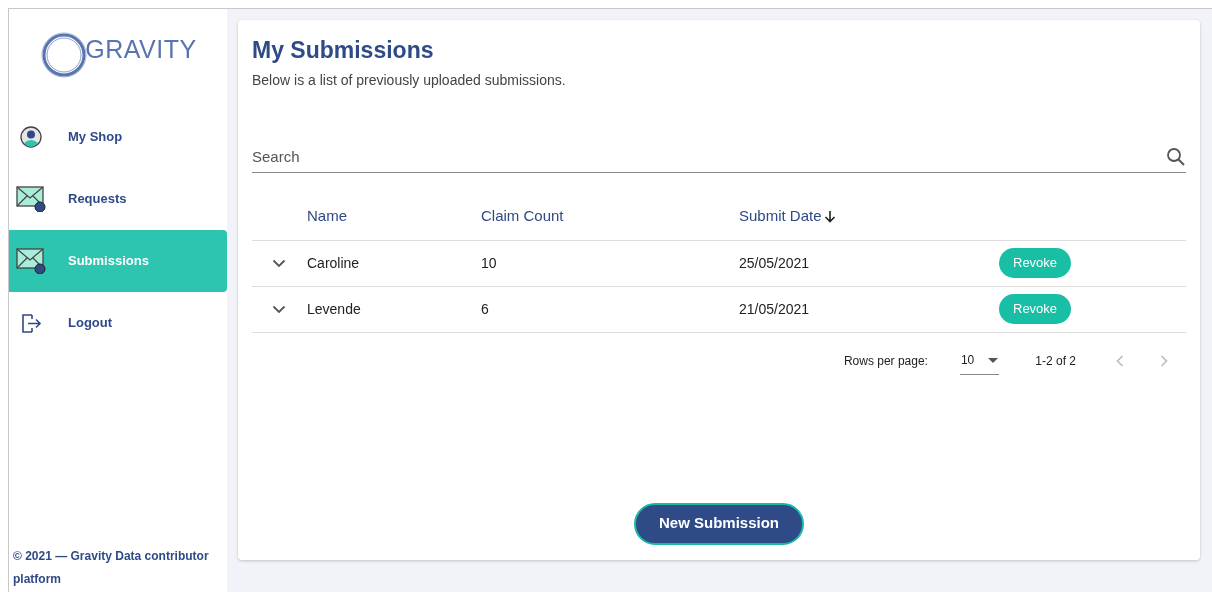 This screenshot has width=1212, height=592. What do you see at coordinates (334, 308) in the screenshot?
I see `table-cell: Levende` at bounding box center [334, 308].